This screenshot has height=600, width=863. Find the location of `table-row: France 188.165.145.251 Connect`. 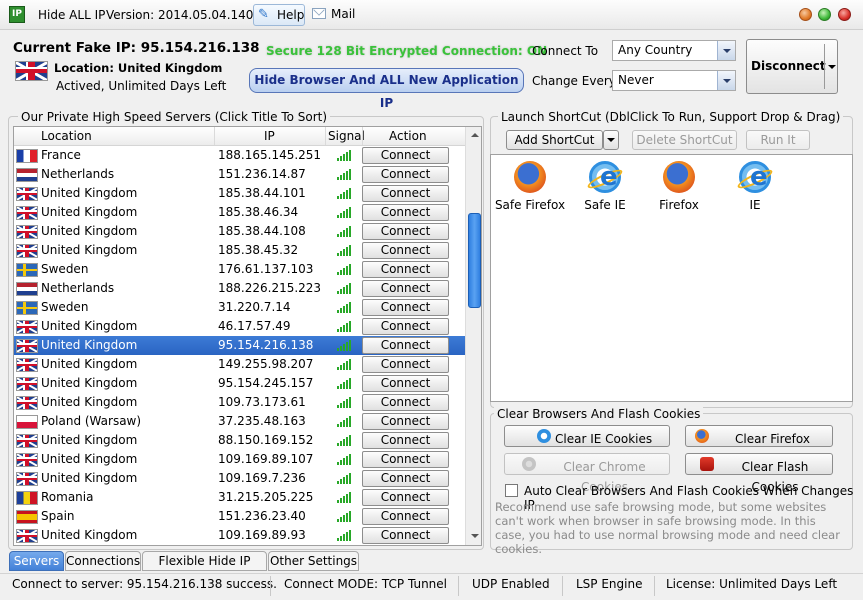

table-row: France 188.165.145.251 Connect is located at coordinates (239, 155).